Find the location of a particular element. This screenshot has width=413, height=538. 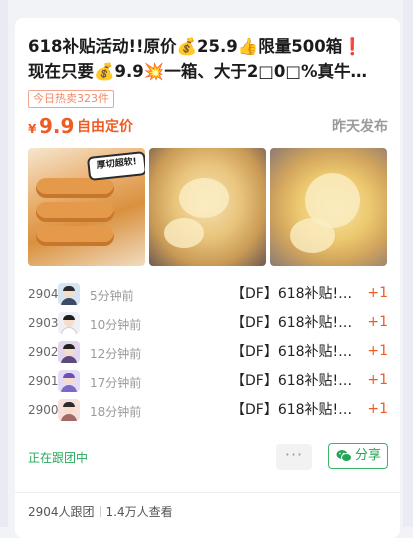

record-row: 2903 10分钟前 【DF】618补贴!!原价25.9 +1 is located at coordinates (208, 324).